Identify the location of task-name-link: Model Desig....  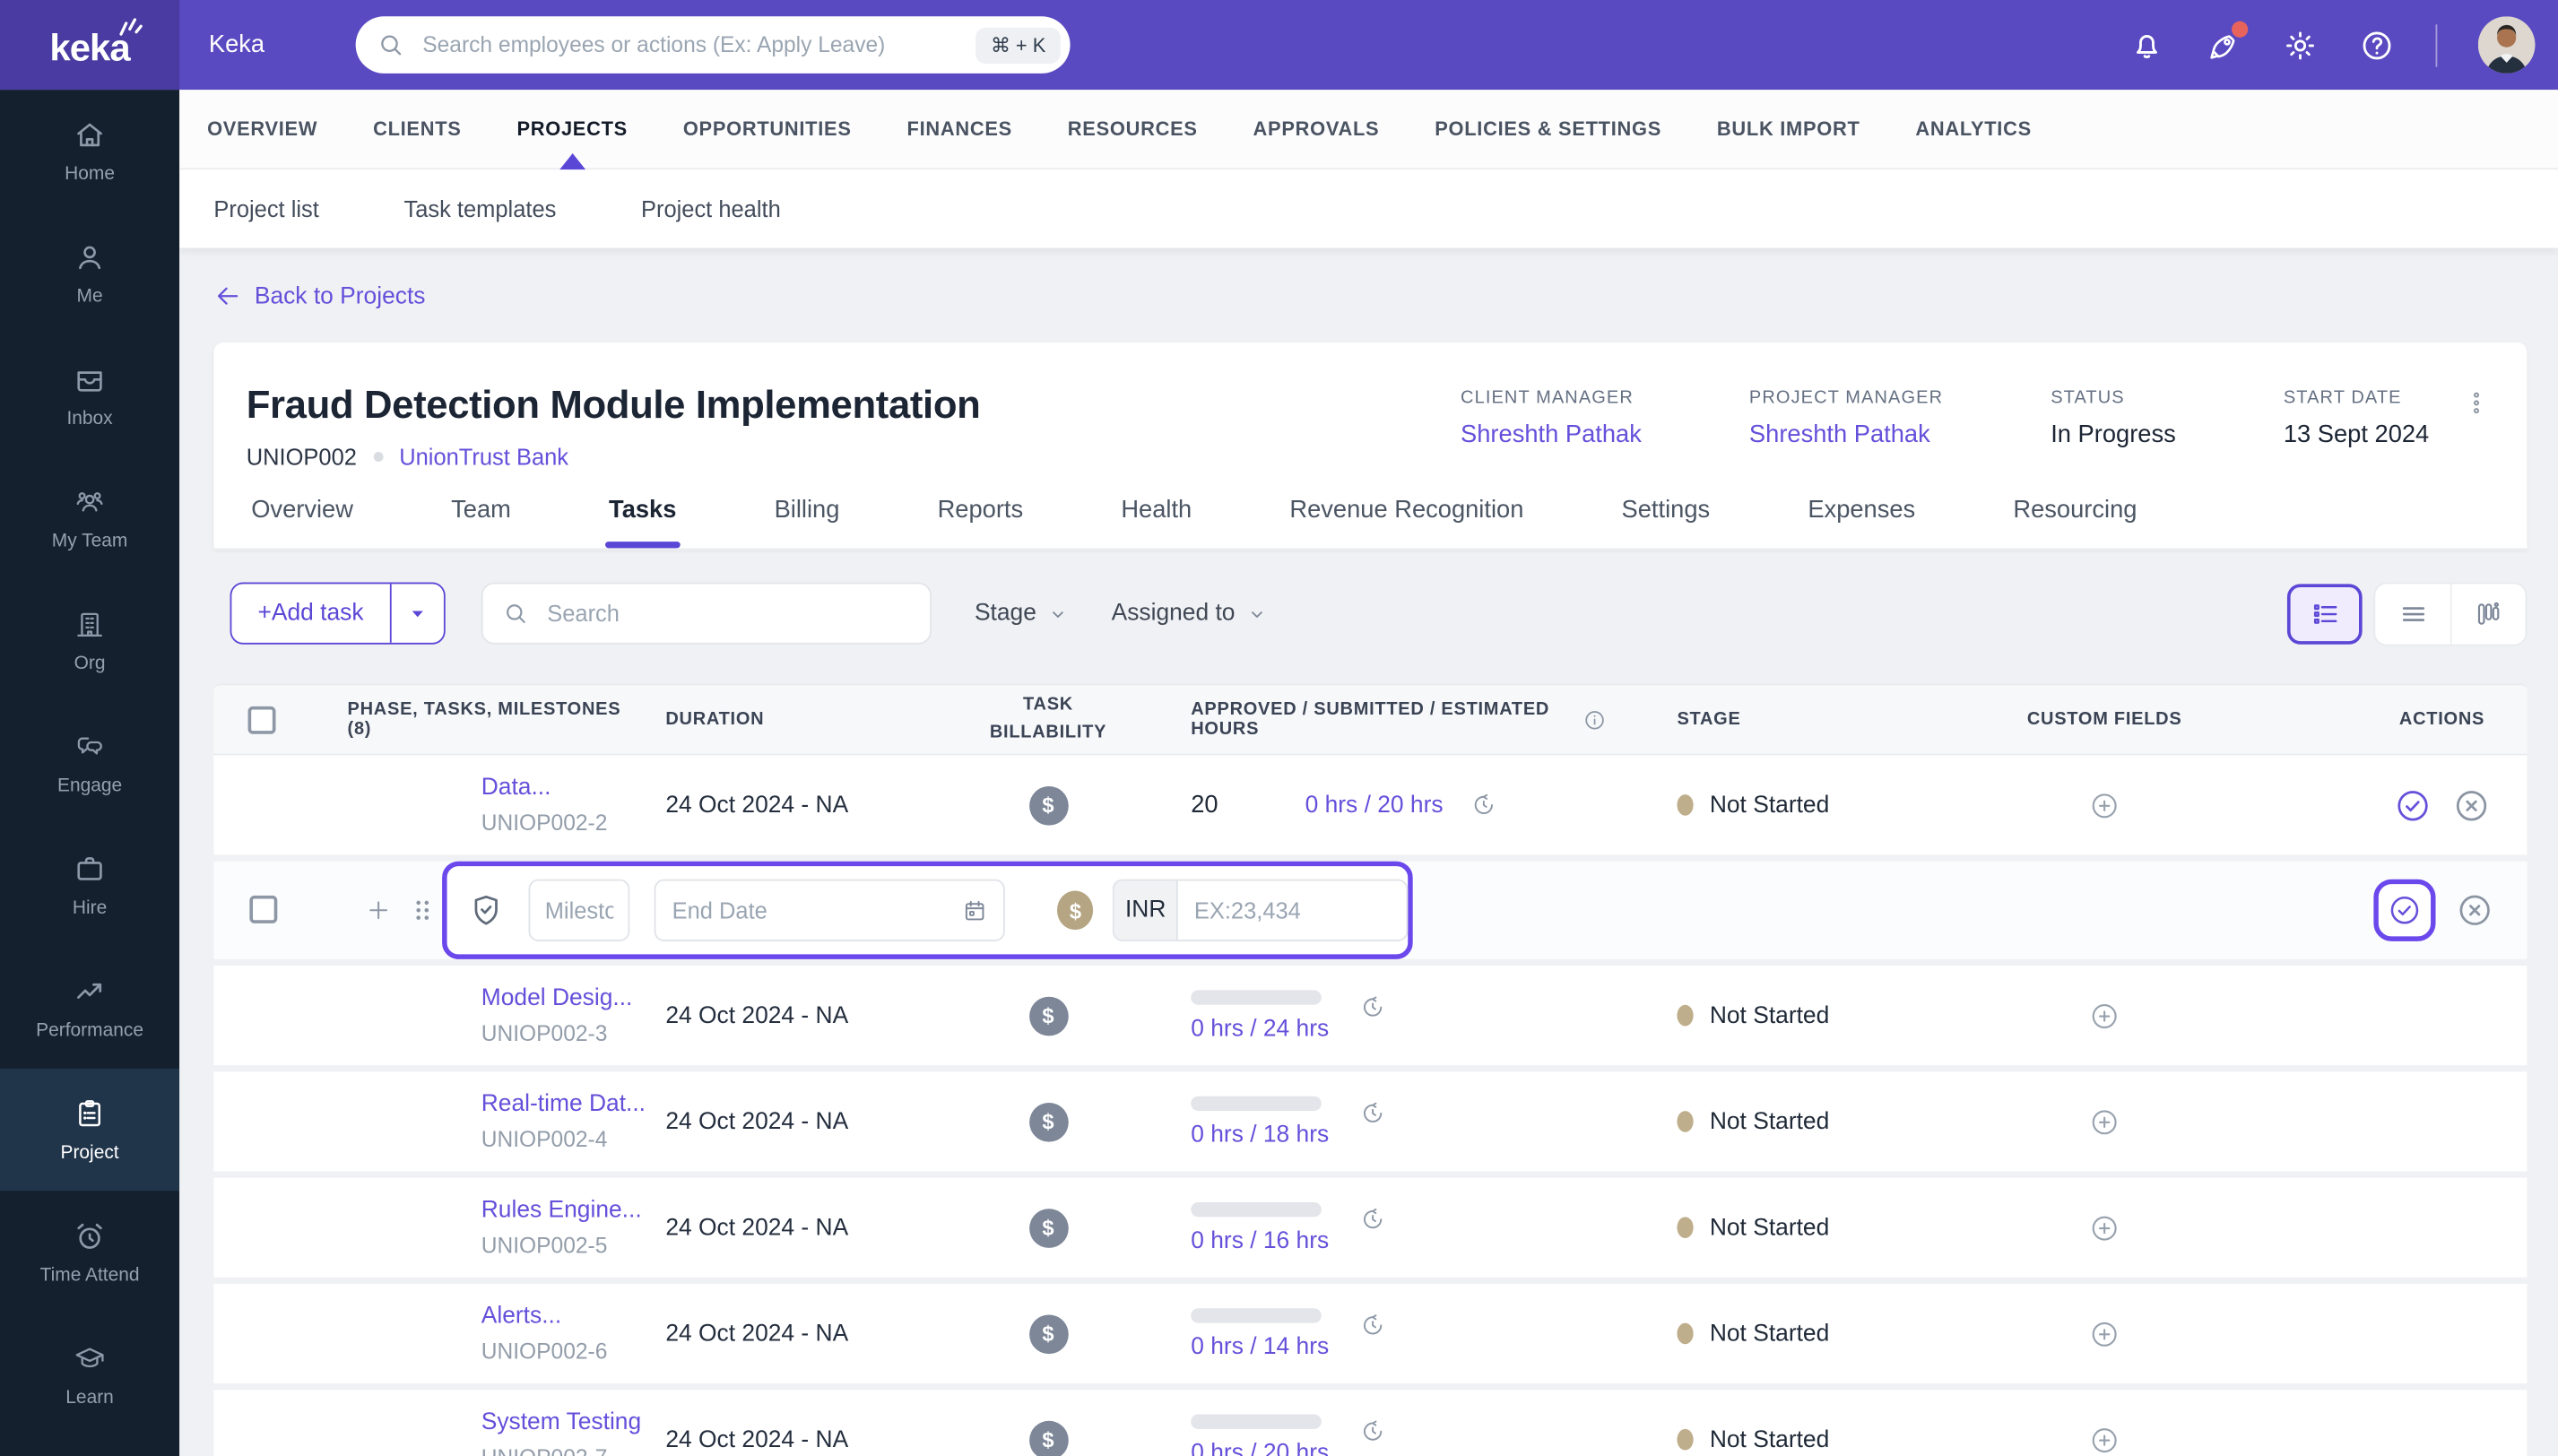
(559, 998).